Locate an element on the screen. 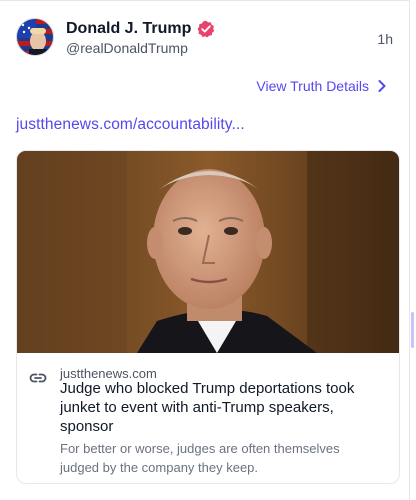 Image resolution: width=416 pixels, height=500 pixels. author-display-name: Donald J. Trump is located at coordinates (128, 29).